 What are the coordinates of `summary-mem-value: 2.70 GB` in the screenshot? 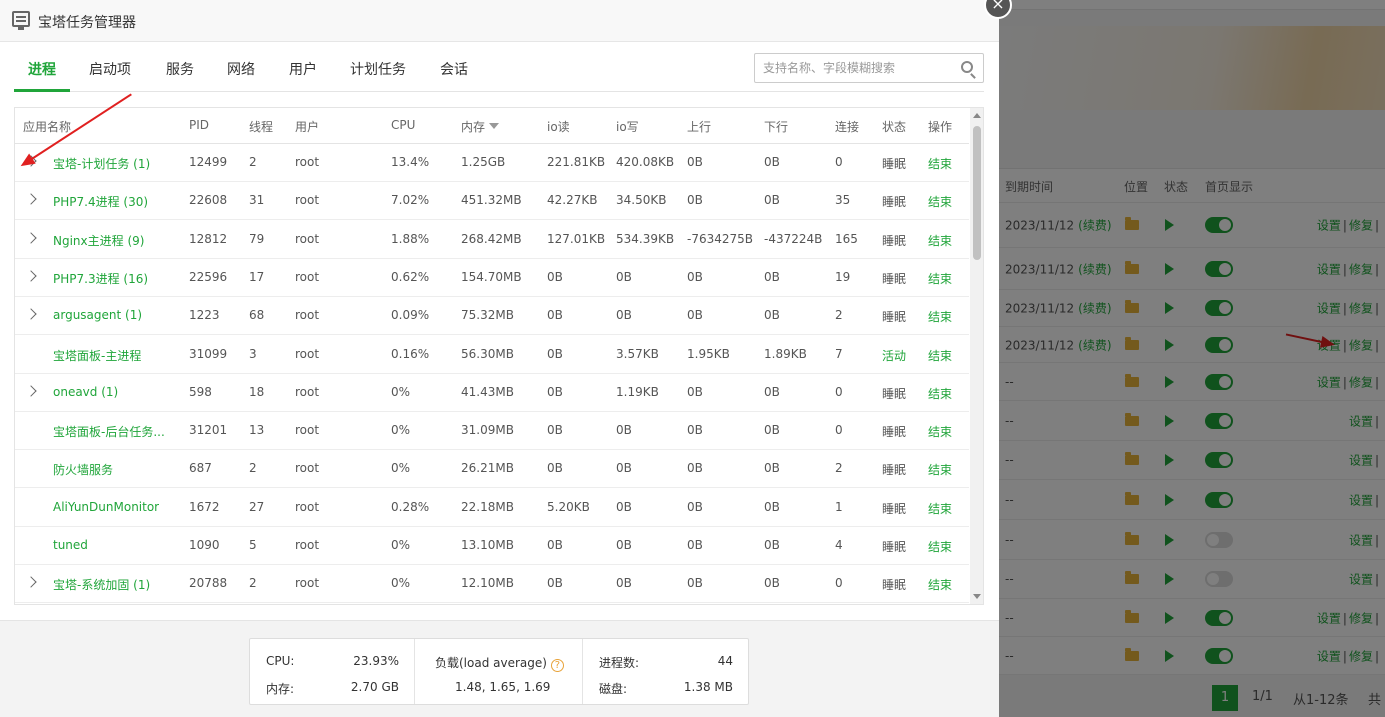 It's located at (374, 687).